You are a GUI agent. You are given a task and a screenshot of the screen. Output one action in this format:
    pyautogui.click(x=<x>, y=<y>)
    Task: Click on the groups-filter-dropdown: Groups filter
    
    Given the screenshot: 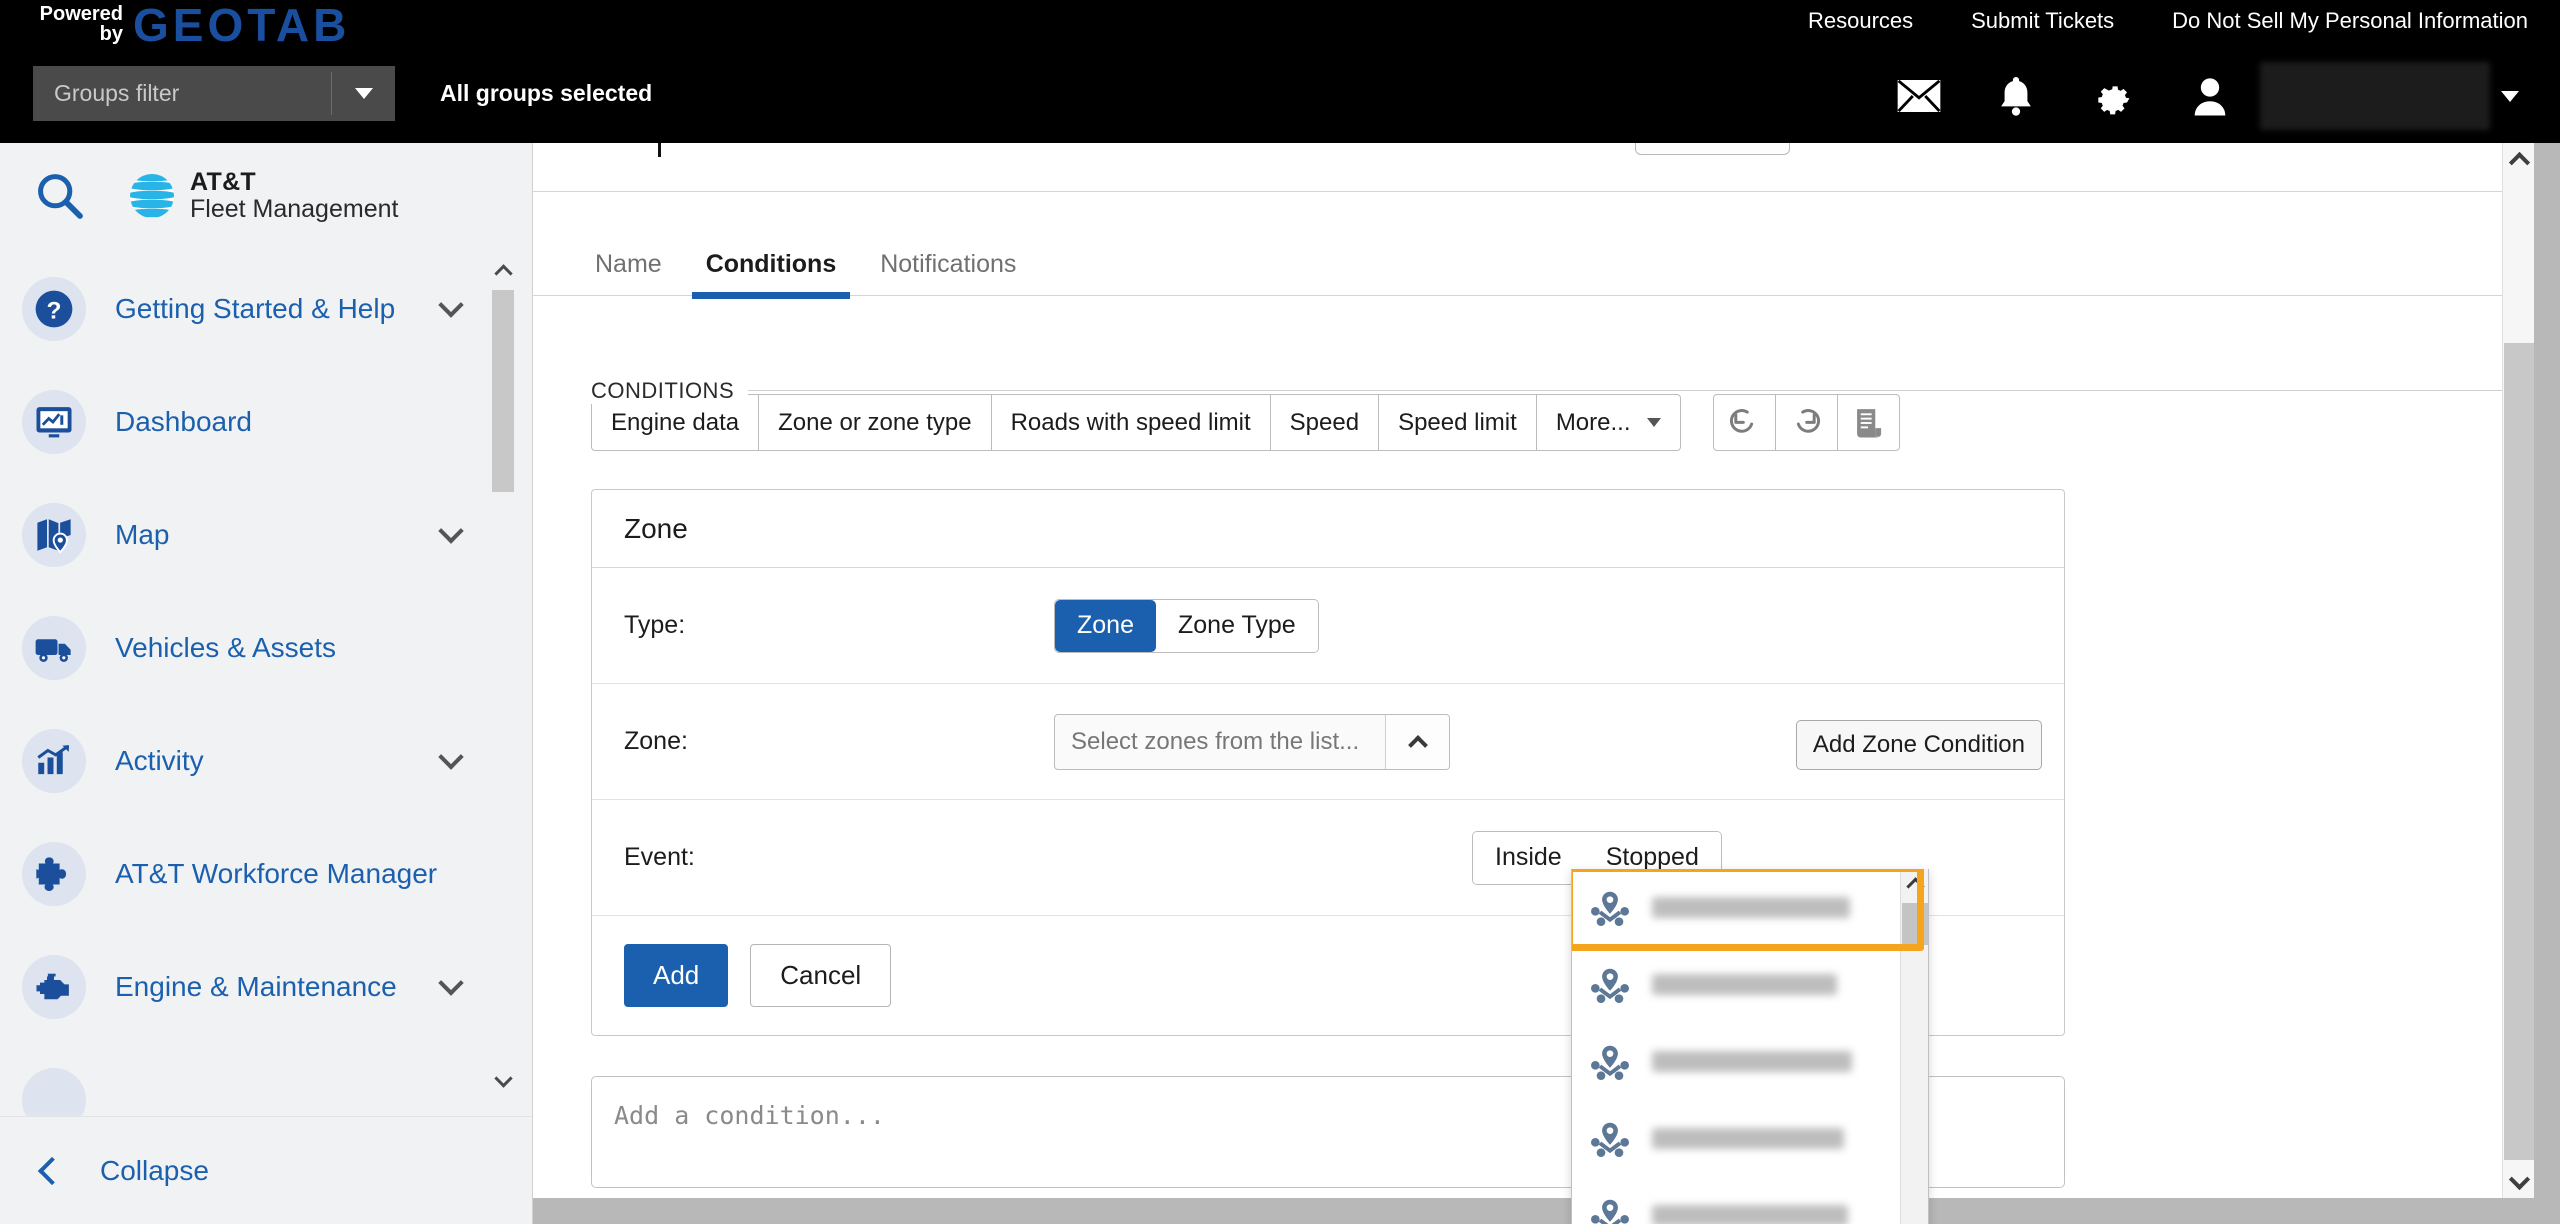 What is the action you would take?
    pyautogui.click(x=214, y=93)
    